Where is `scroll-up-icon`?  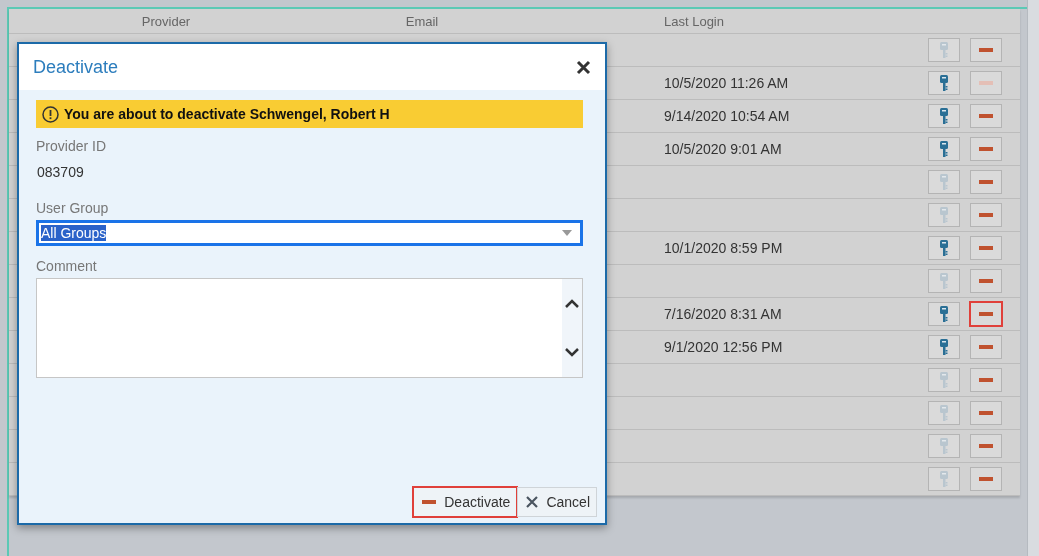
scroll-up-icon is located at coordinates (572, 303).